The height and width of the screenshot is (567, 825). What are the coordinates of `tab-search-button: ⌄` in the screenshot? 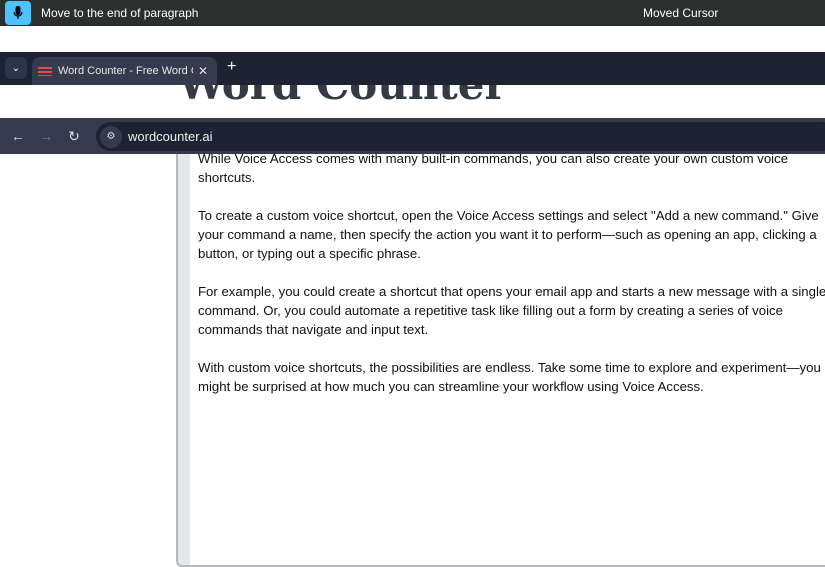 It's located at (16, 68).